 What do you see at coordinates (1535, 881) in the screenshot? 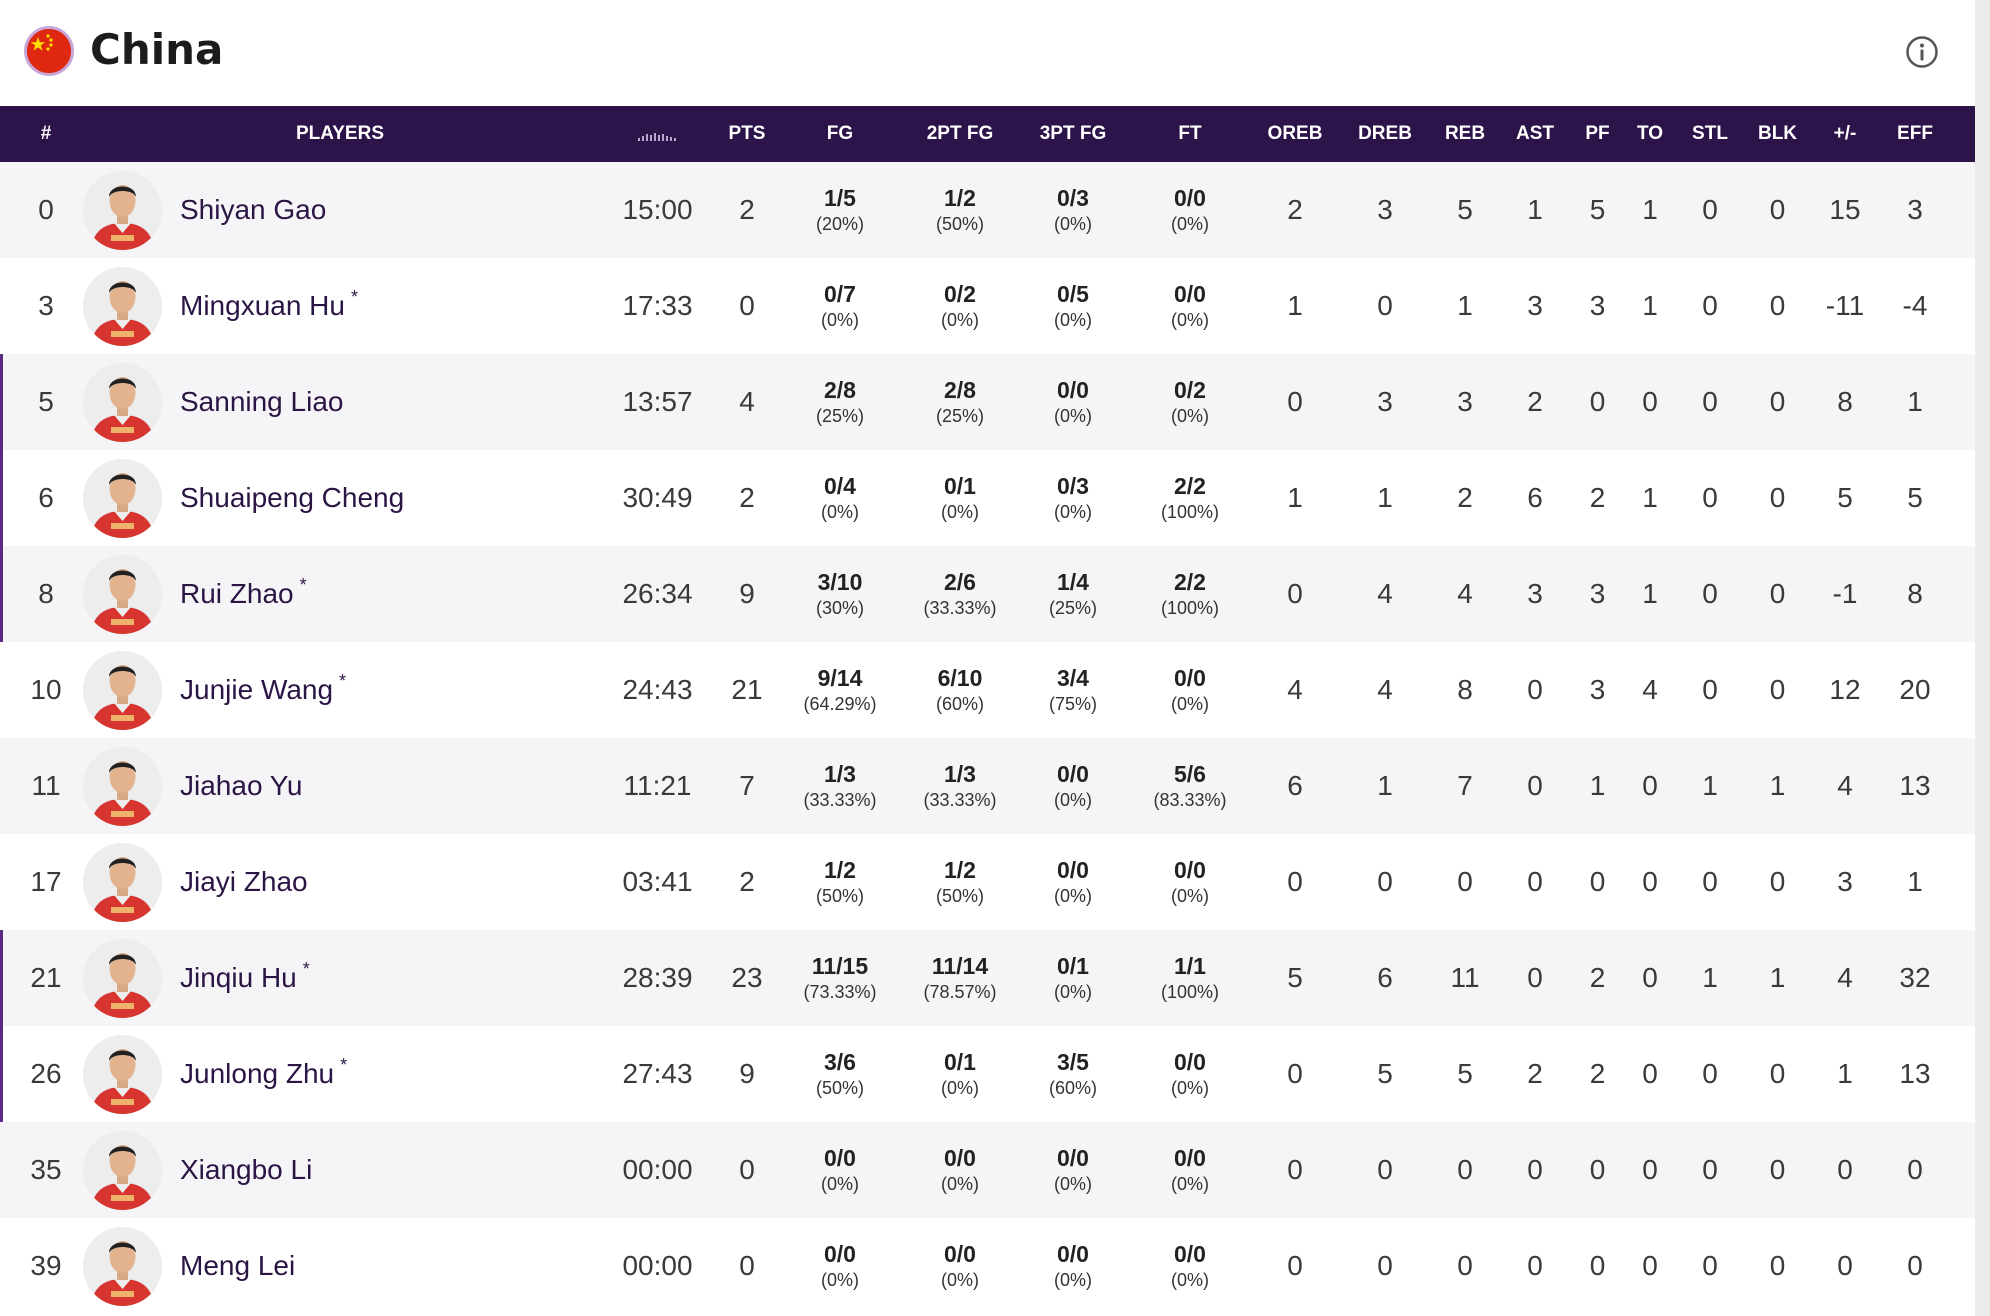
I see `stat-ast: 0` at bounding box center [1535, 881].